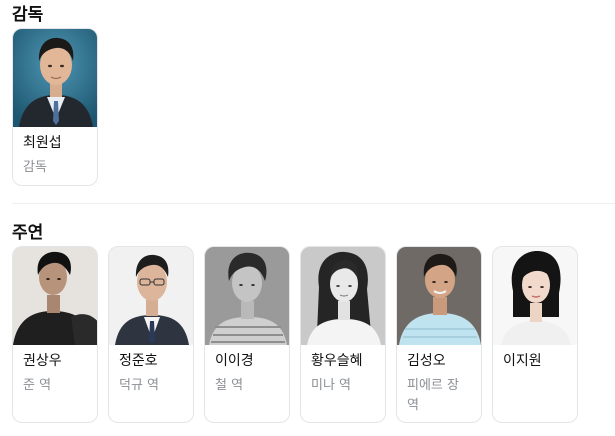 The height and width of the screenshot is (436, 615). I want to click on person-card-cast-4: 황우슬혜 미나 역, so click(343, 334).